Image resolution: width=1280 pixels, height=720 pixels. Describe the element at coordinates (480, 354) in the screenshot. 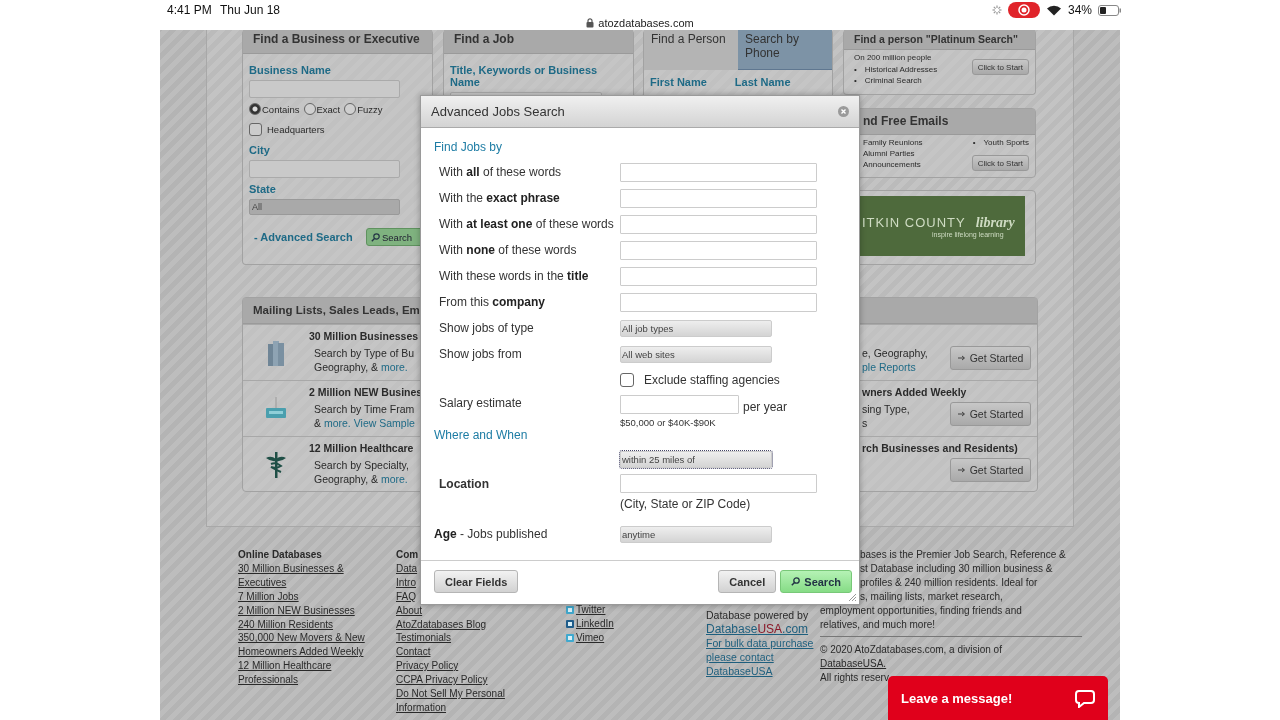

I see `field-label: Show jobs from` at that location.